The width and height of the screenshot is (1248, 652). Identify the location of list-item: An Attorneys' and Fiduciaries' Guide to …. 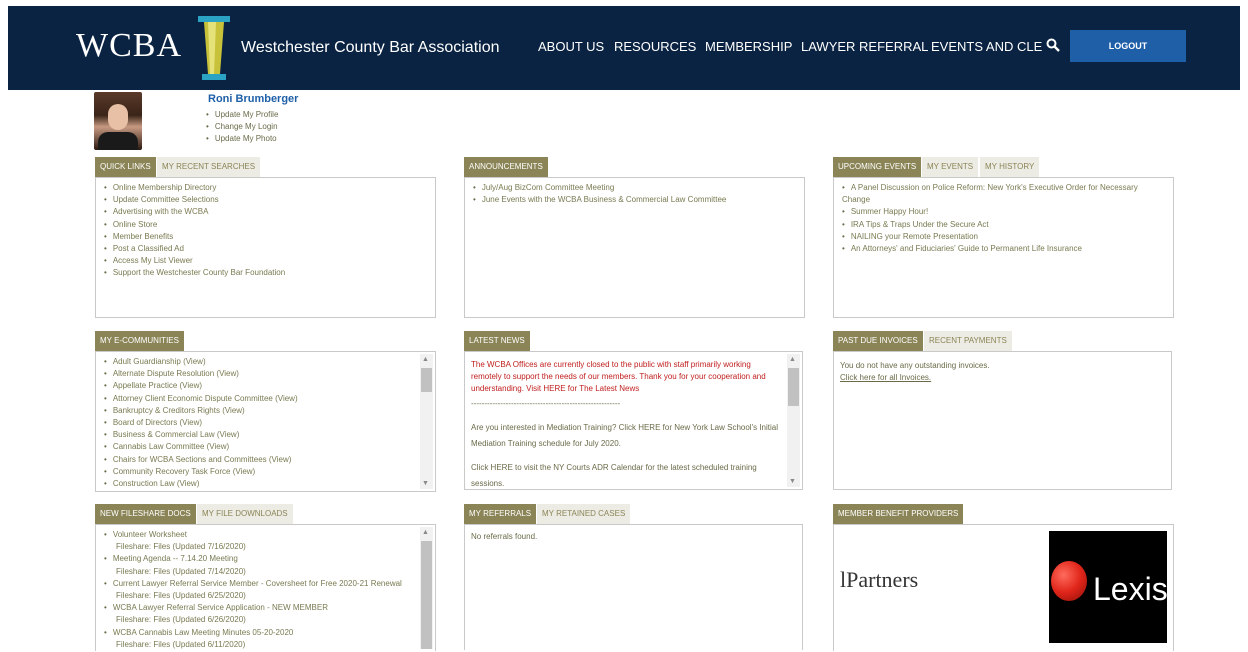
(997, 249).